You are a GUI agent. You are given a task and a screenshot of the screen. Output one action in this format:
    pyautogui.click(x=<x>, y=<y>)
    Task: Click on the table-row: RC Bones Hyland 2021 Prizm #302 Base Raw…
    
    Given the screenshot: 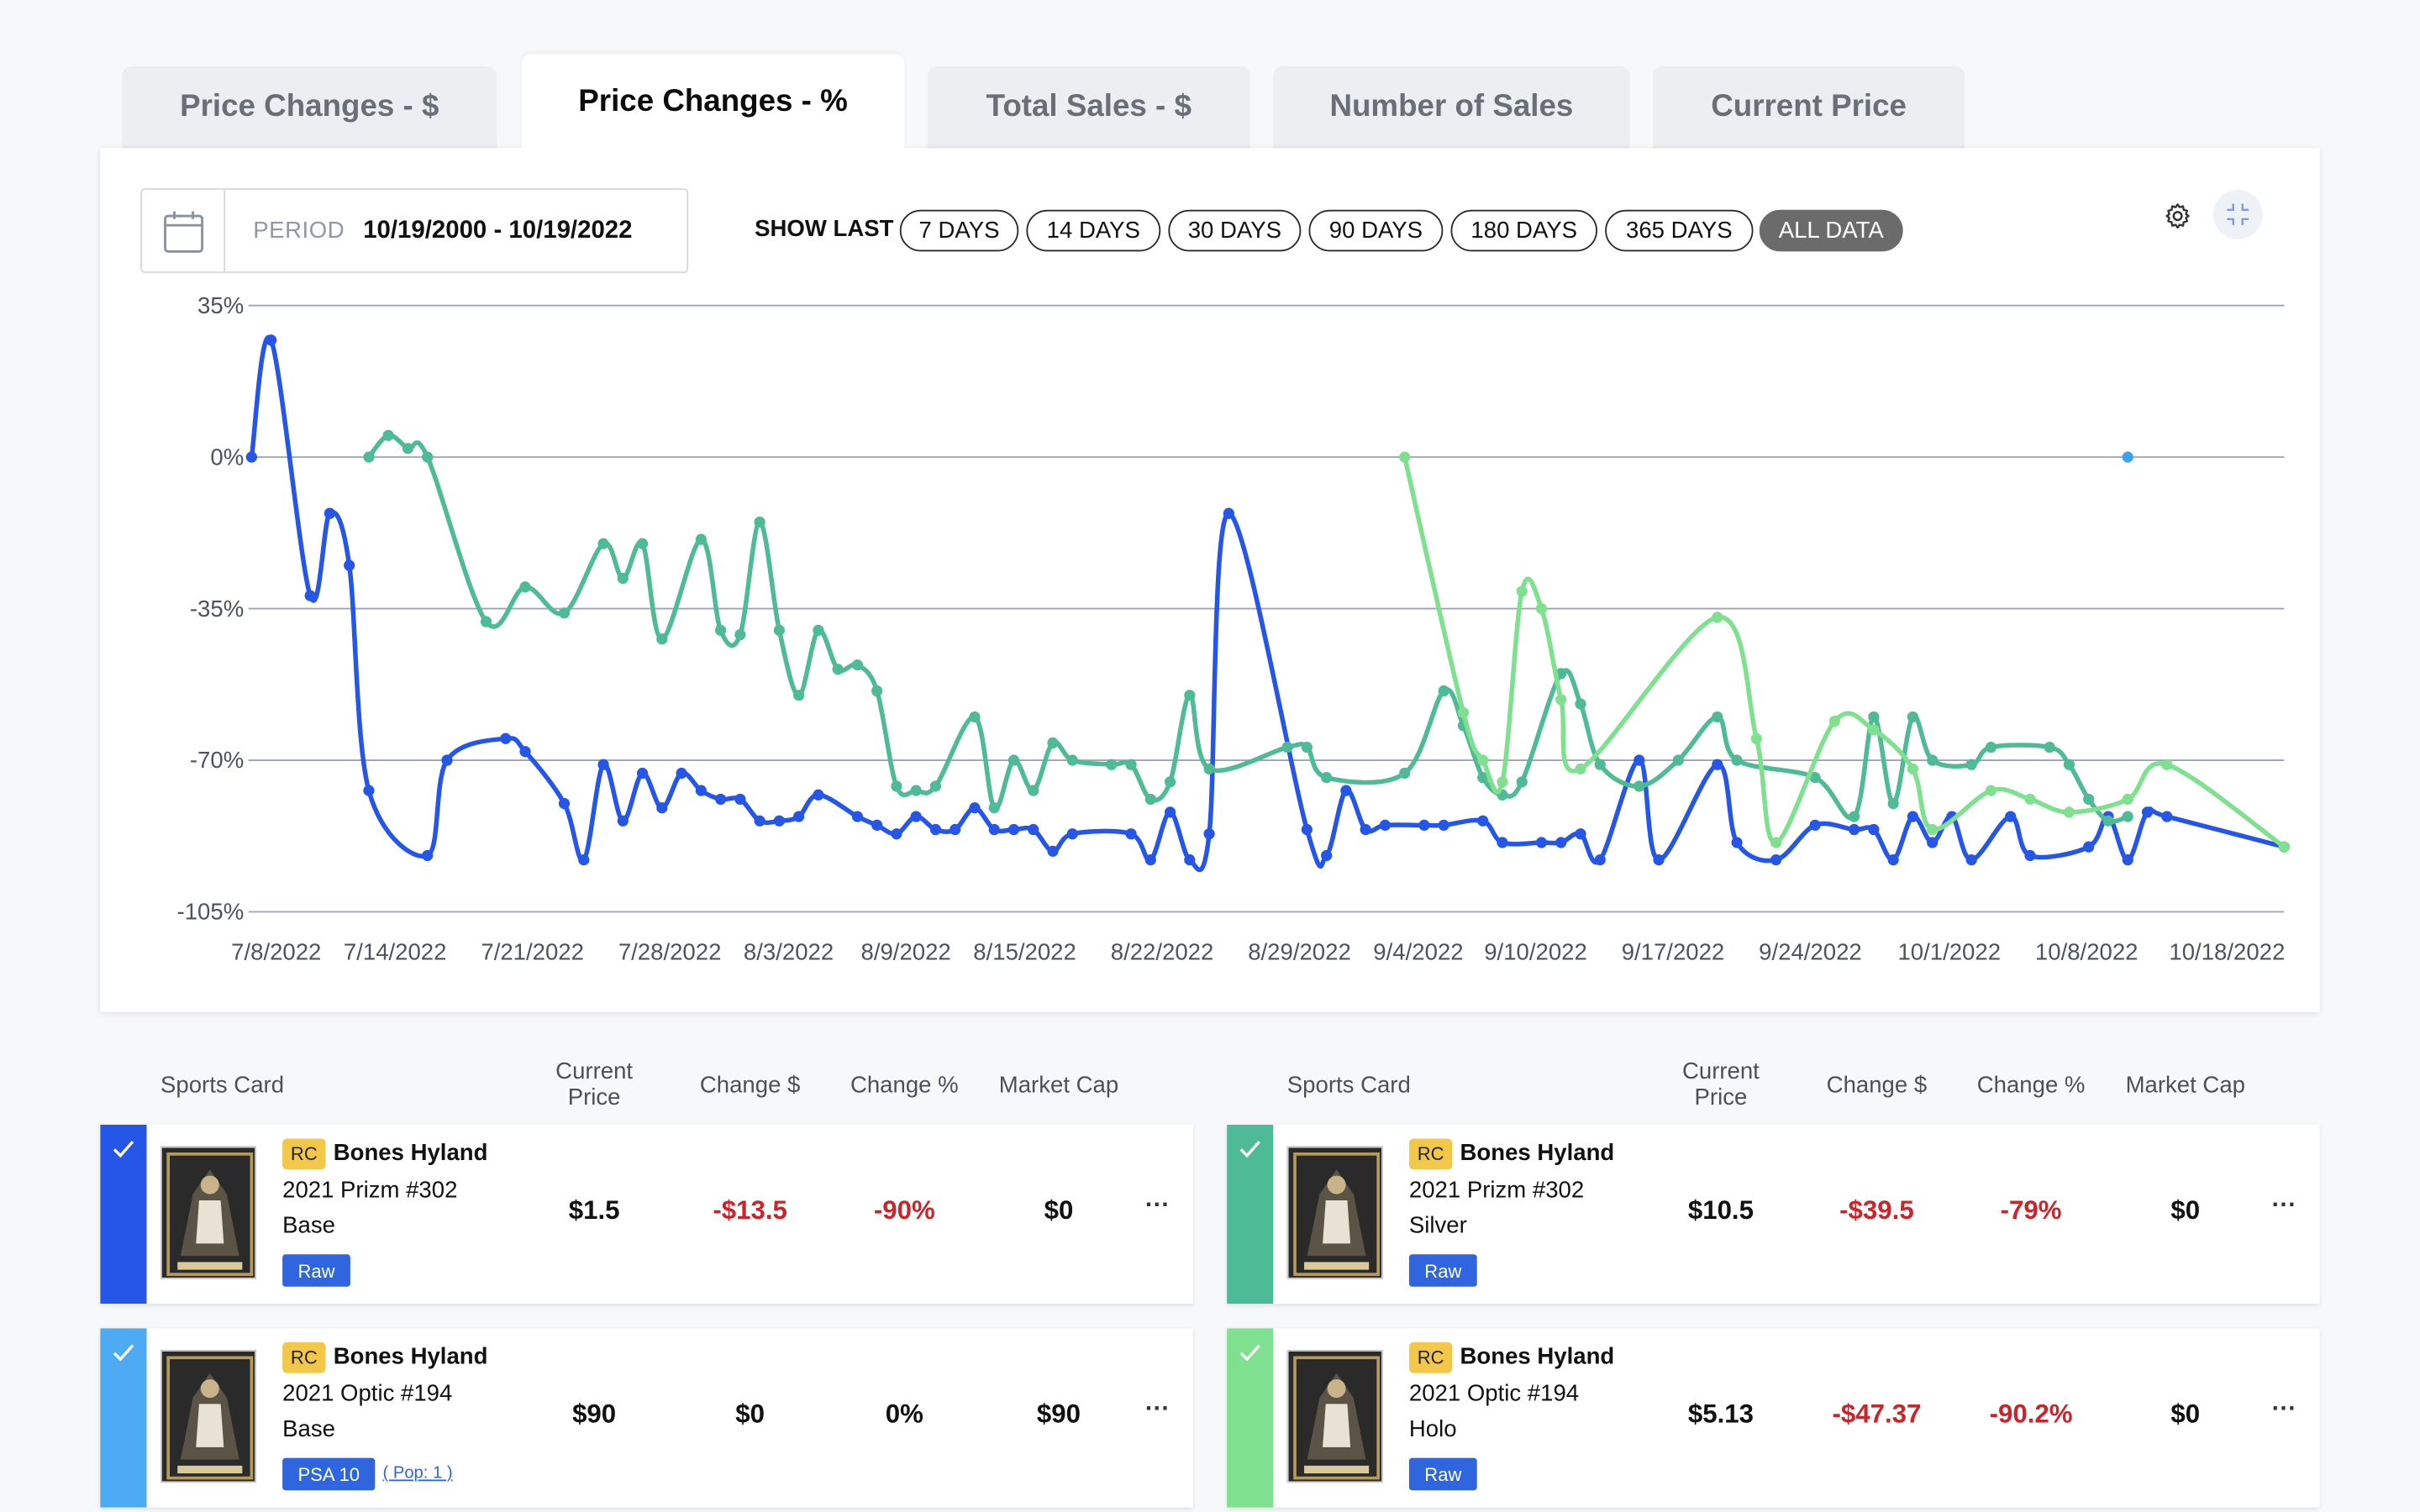 What is the action you would take?
    pyautogui.click(x=646, y=1214)
    